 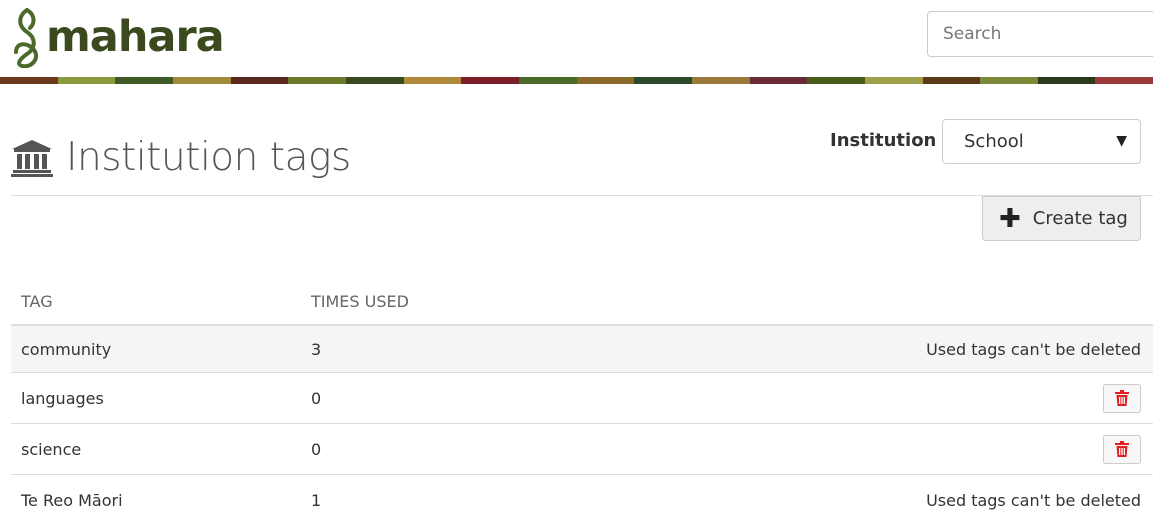 What do you see at coordinates (1010, 218) in the screenshot?
I see `plus-icon: ✚` at bounding box center [1010, 218].